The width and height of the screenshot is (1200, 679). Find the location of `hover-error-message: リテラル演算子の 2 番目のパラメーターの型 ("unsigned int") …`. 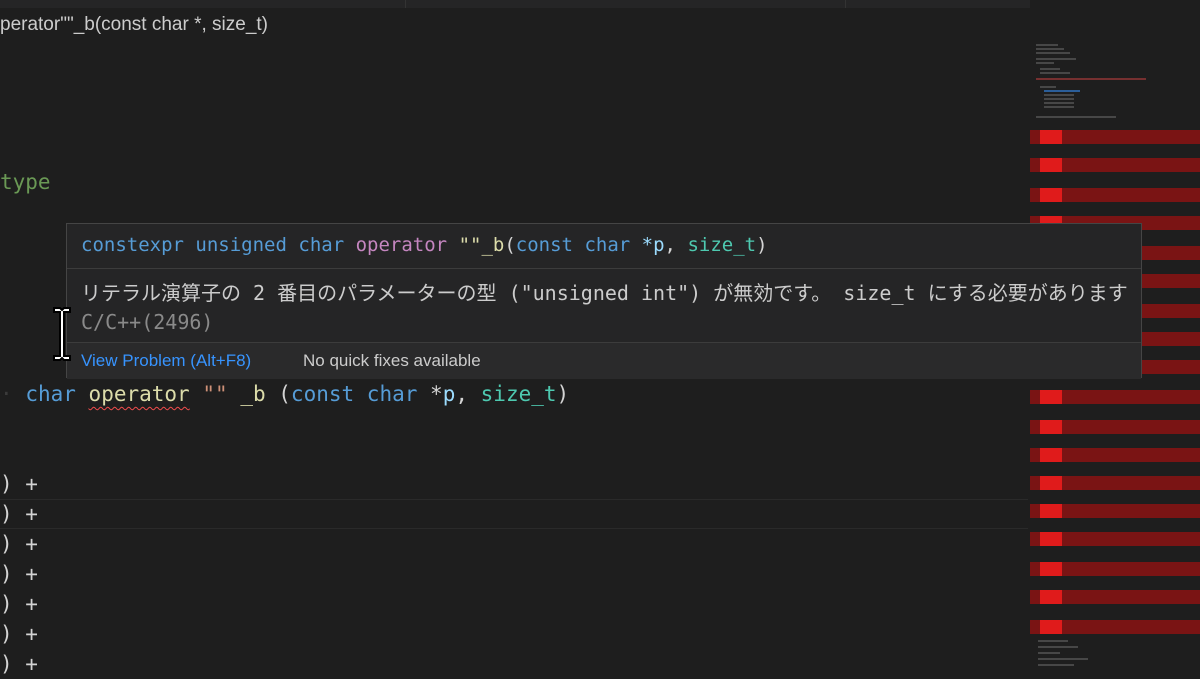

hover-error-message: リテラル演算子の 2 番目のパラメーターの型 ("unsigned int") … is located at coordinates (606, 308).